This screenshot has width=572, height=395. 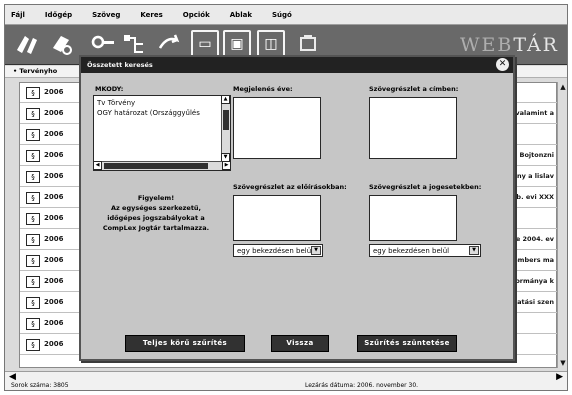 I want to click on row-title-tail: Bojtonzni, so click(x=537, y=155).